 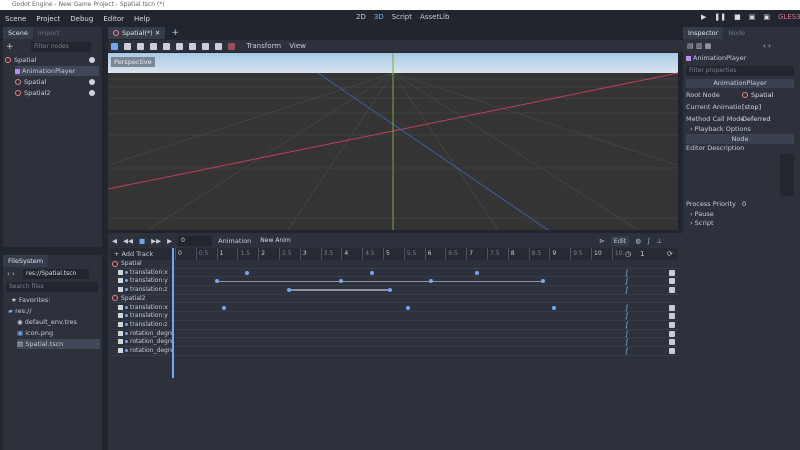 What do you see at coordinates (757, 95) in the screenshot?
I see `root-node-value: Spatial` at bounding box center [757, 95].